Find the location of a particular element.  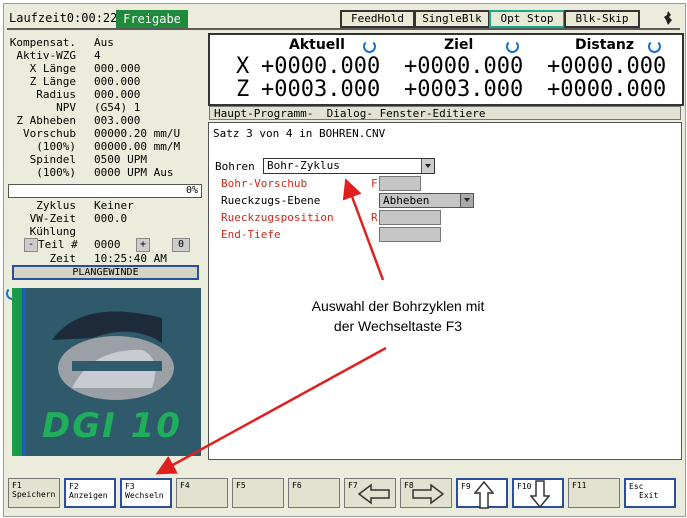

dro-distanz-x: +0000.000 is located at coordinates (607, 66).